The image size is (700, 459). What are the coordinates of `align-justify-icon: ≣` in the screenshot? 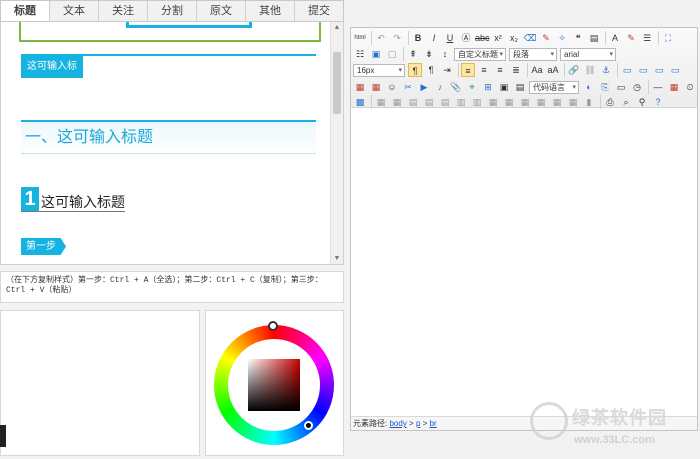 It's located at (516, 70).